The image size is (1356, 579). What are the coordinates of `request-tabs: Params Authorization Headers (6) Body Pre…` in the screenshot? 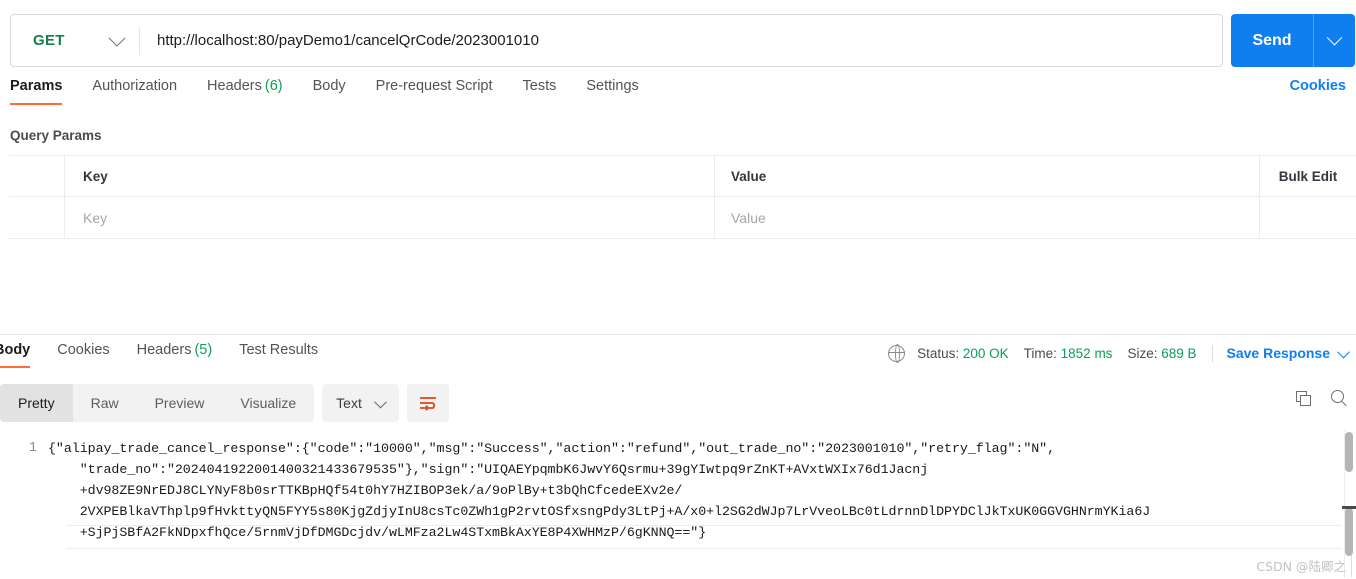 It's located at (678, 97).